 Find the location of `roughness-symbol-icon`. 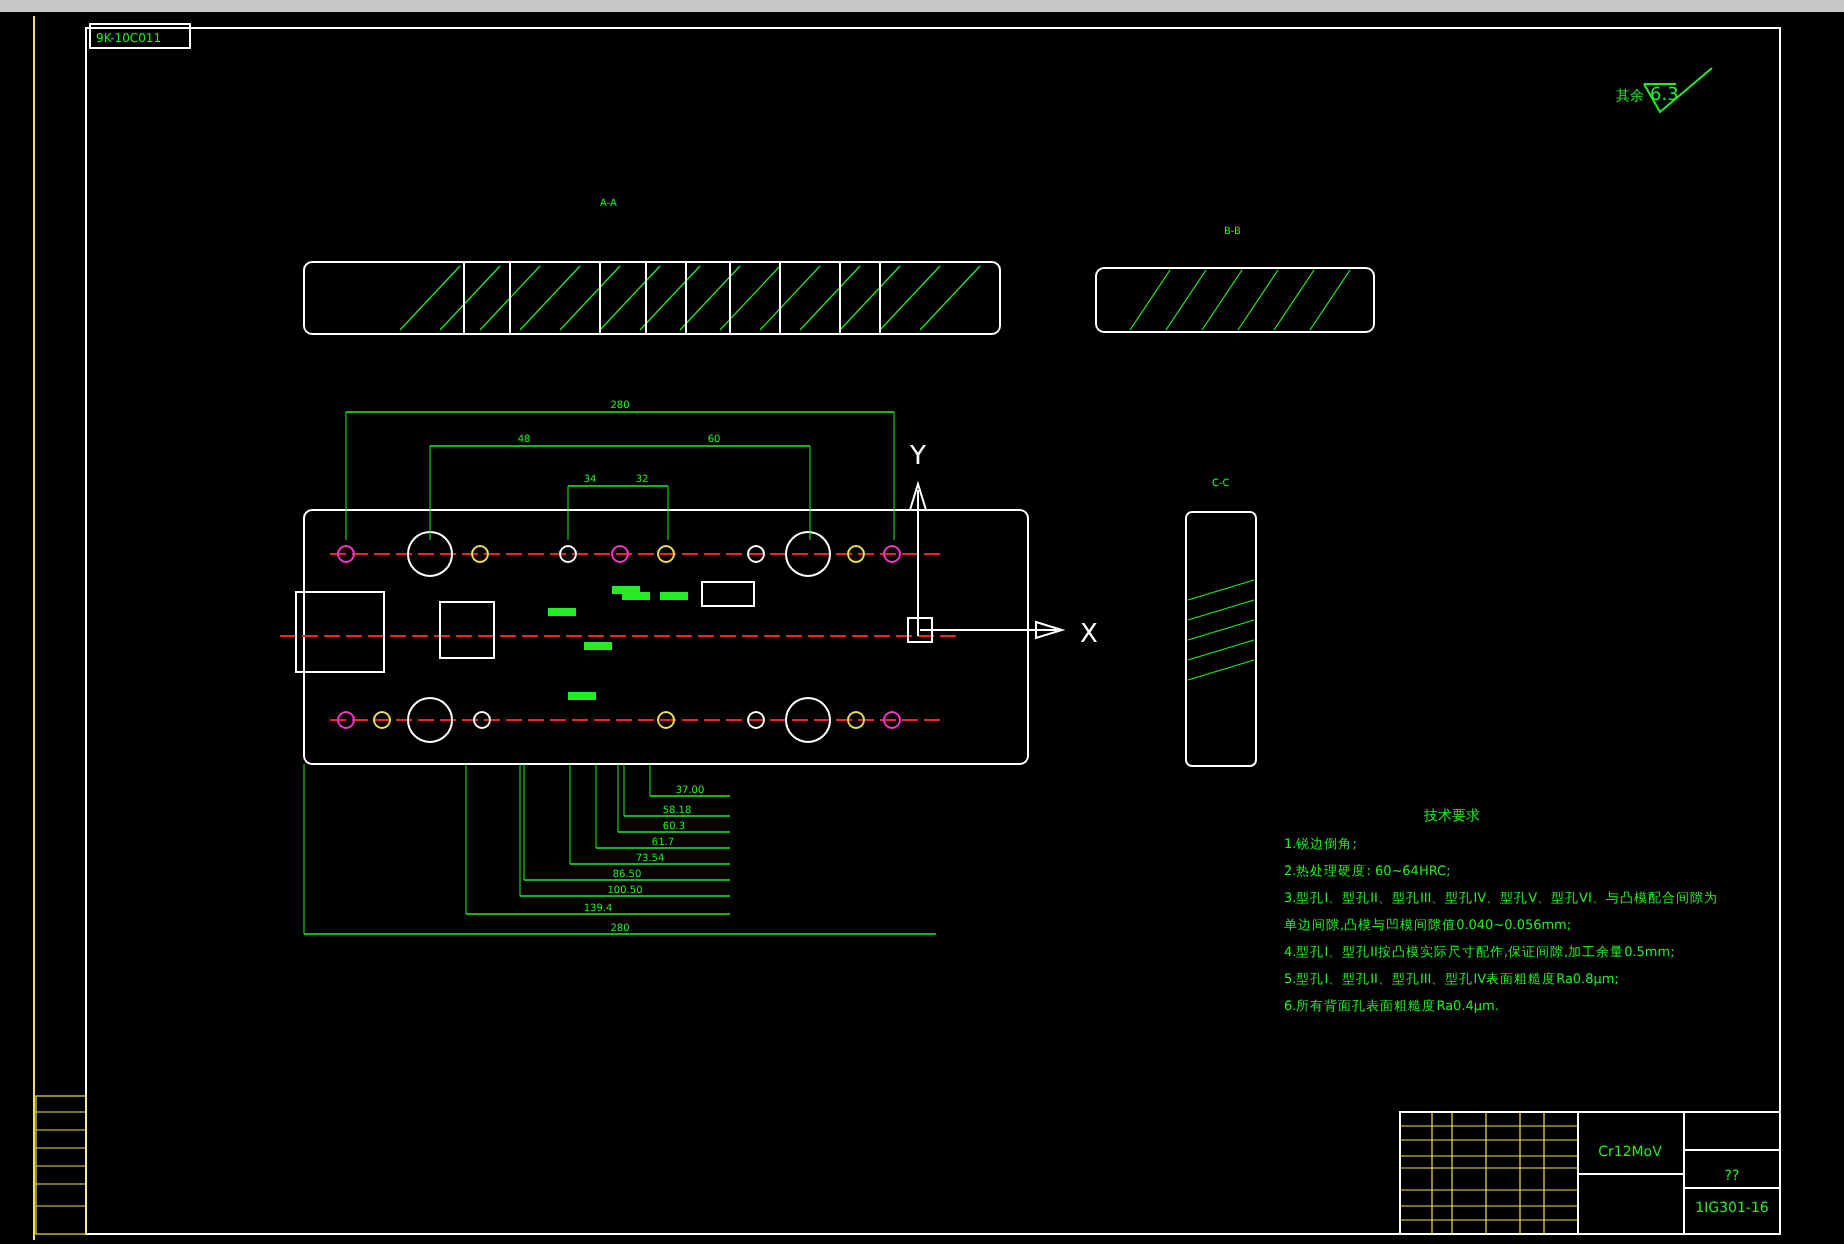

roughness-symbol-icon is located at coordinates (1678, 90).